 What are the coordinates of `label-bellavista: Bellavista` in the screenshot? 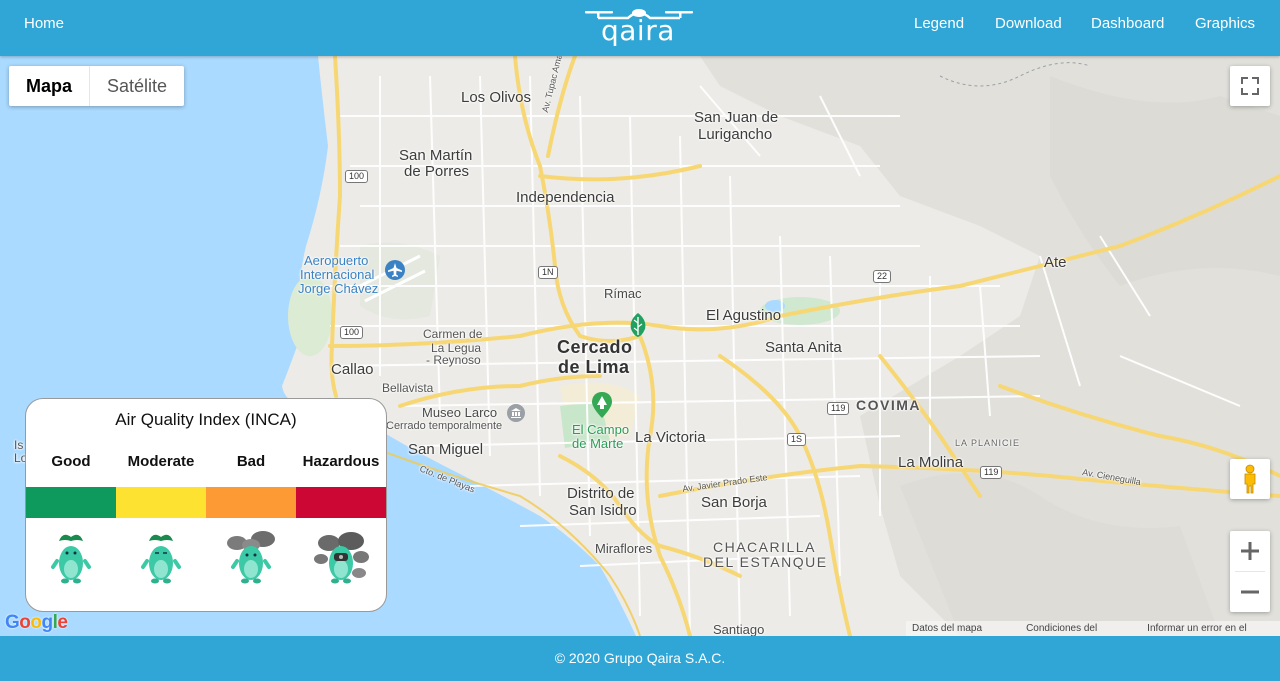 It's located at (408, 388).